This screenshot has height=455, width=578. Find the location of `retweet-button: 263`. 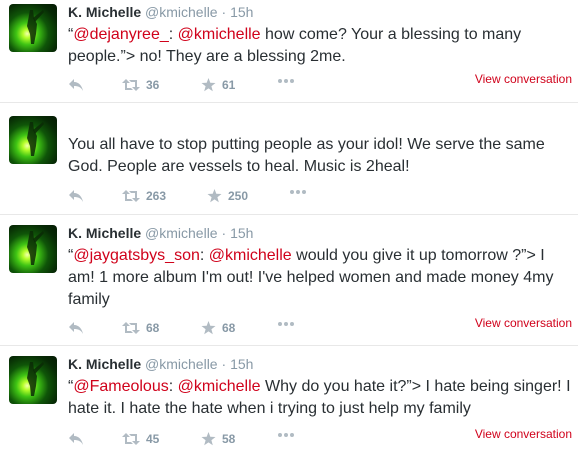

retweet-button: 263 is located at coordinates (144, 196).